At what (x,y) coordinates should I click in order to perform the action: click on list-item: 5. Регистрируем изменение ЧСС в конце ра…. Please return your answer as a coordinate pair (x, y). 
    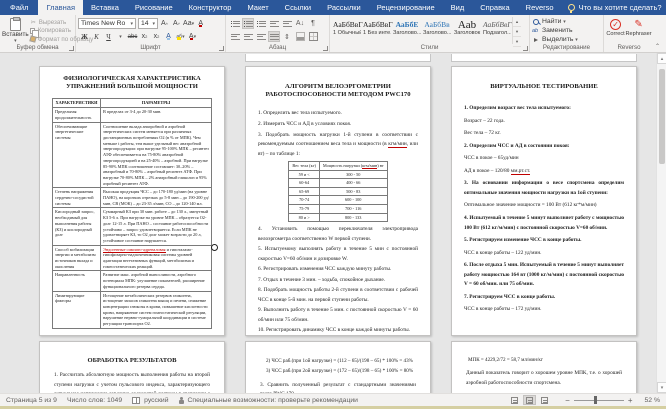
    Looking at the image, I should click on (523, 240).